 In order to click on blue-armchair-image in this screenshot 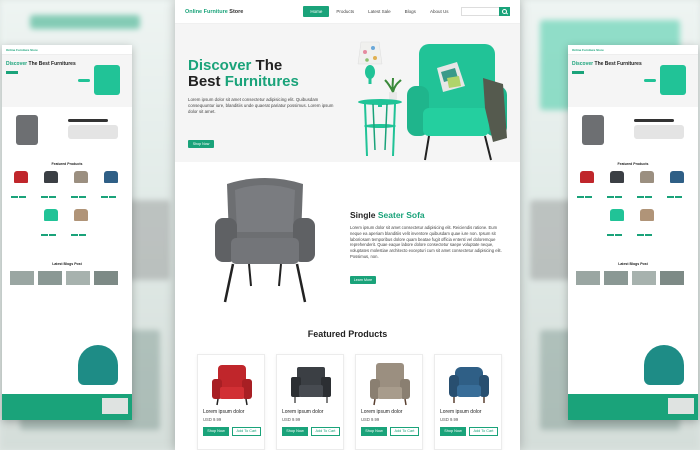, I will do `click(469, 385)`.